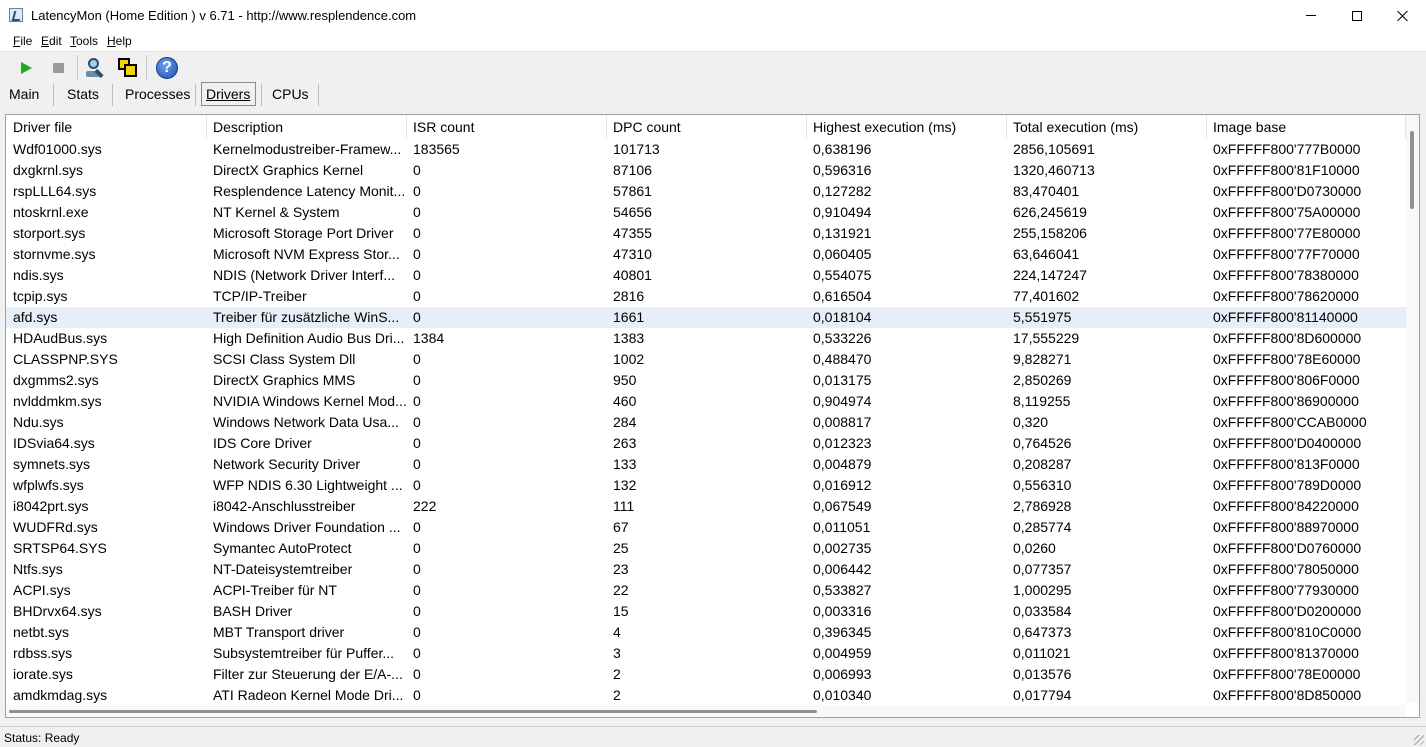 This screenshot has width=1426, height=747. I want to click on vertical-scroll-thumb, so click(1412, 170).